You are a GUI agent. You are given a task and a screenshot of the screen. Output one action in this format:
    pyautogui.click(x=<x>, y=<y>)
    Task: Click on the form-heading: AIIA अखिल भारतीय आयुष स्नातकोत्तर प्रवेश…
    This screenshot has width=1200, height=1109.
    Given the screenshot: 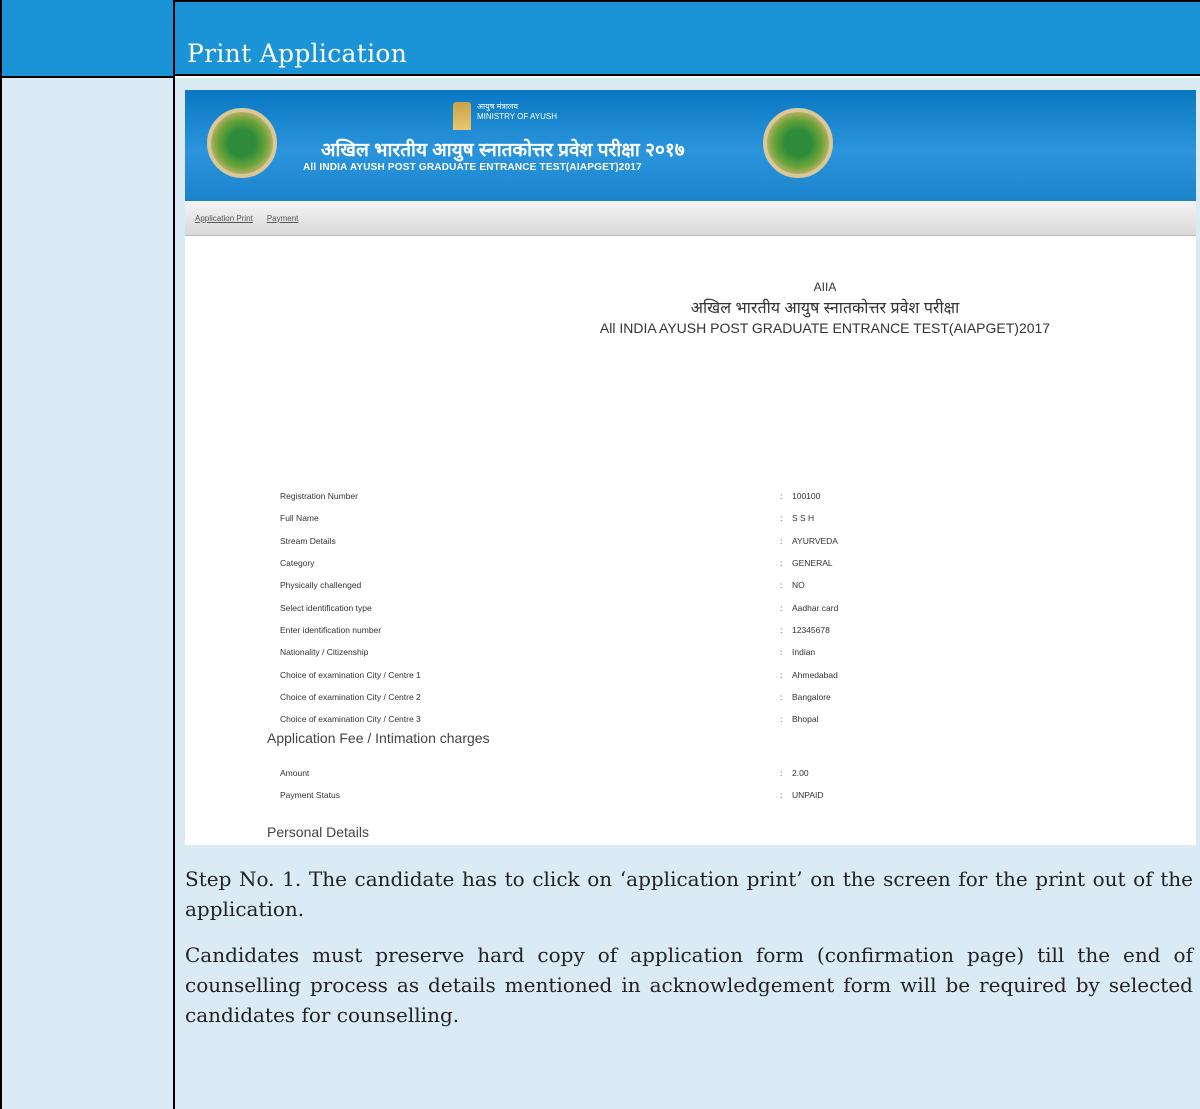 What is the action you would take?
    pyautogui.click(x=825, y=308)
    